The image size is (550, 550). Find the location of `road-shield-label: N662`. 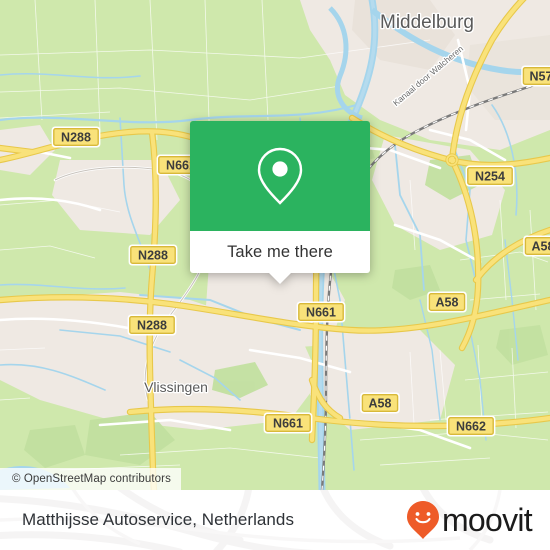

road-shield-label: N662 is located at coordinates (471, 427).